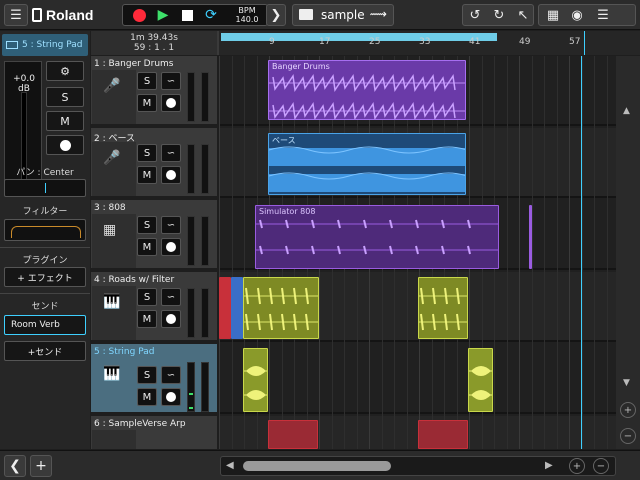  I want to click on track-3-automation-button: ∽, so click(171, 225).